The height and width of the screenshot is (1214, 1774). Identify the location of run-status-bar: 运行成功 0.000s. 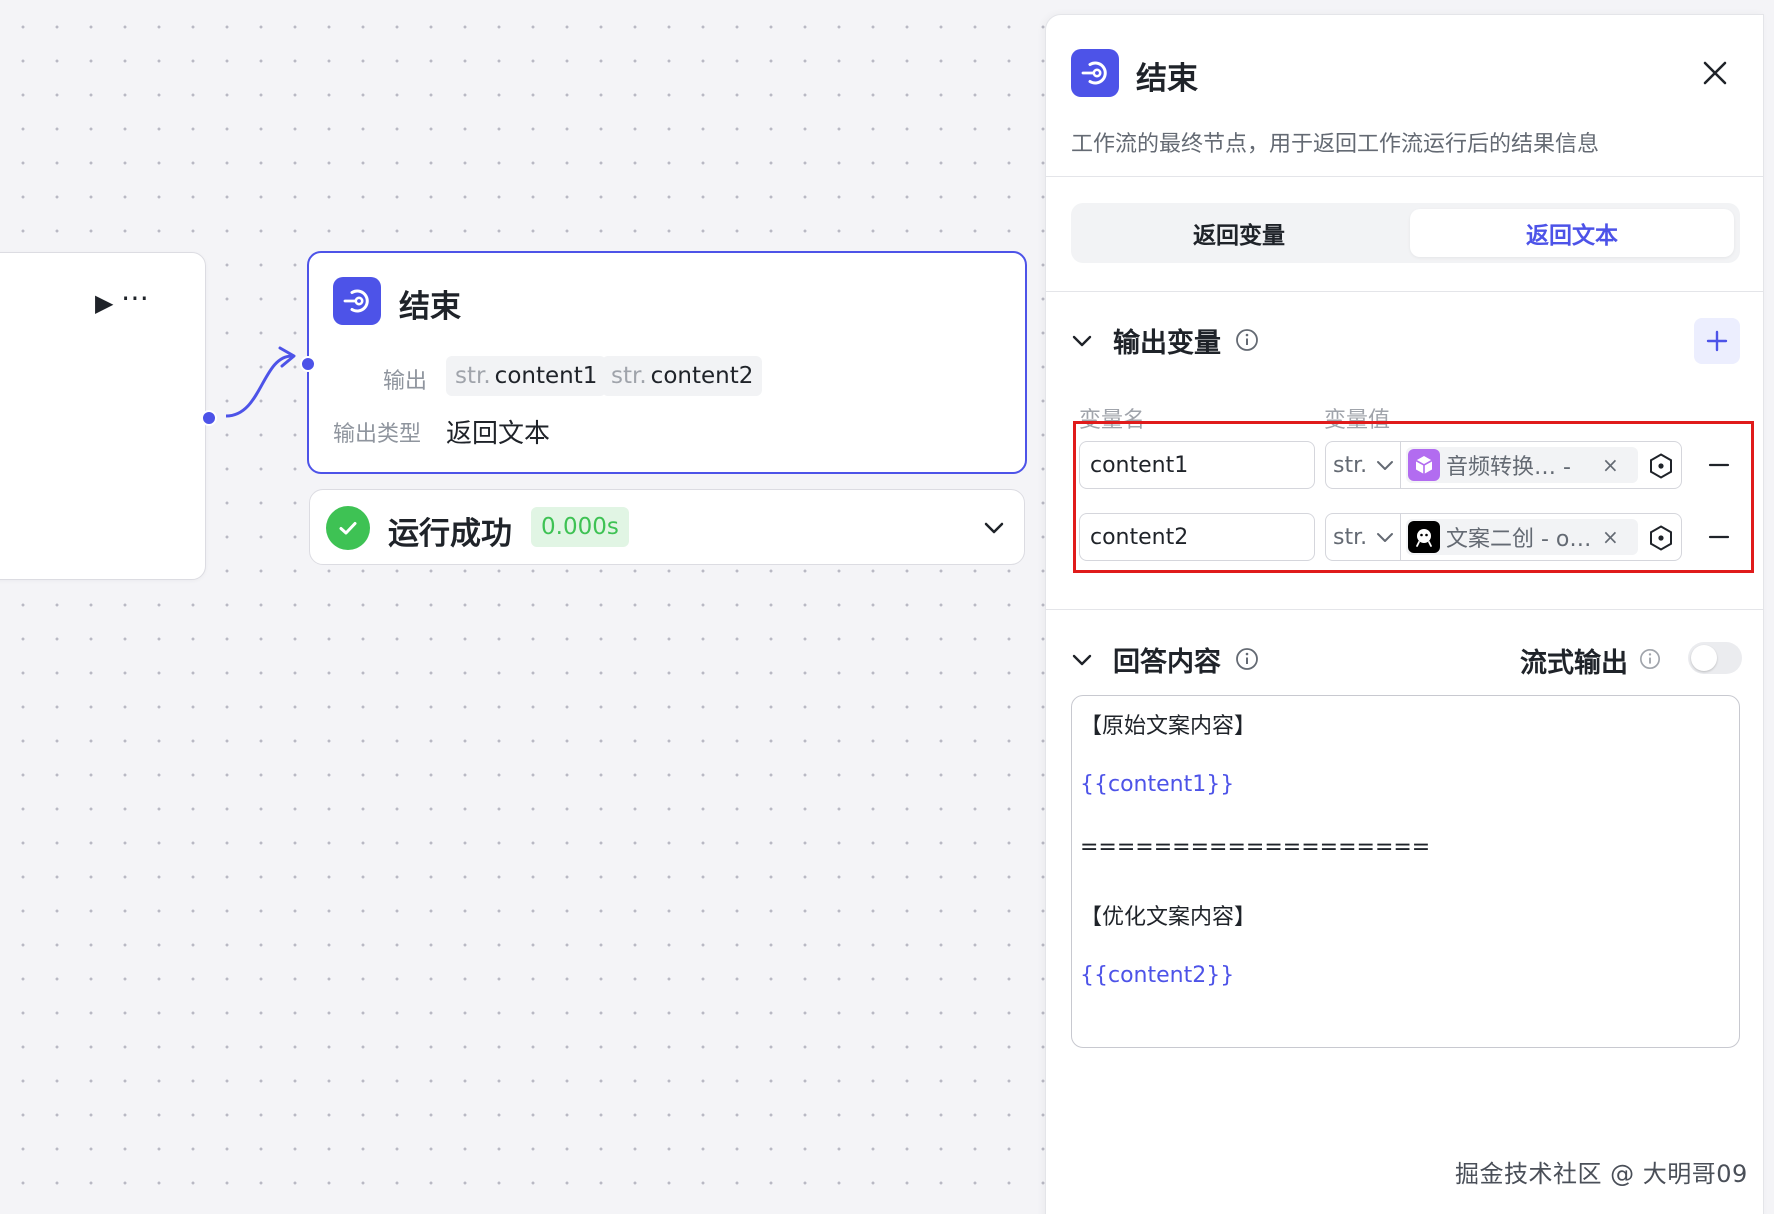
(667, 527).